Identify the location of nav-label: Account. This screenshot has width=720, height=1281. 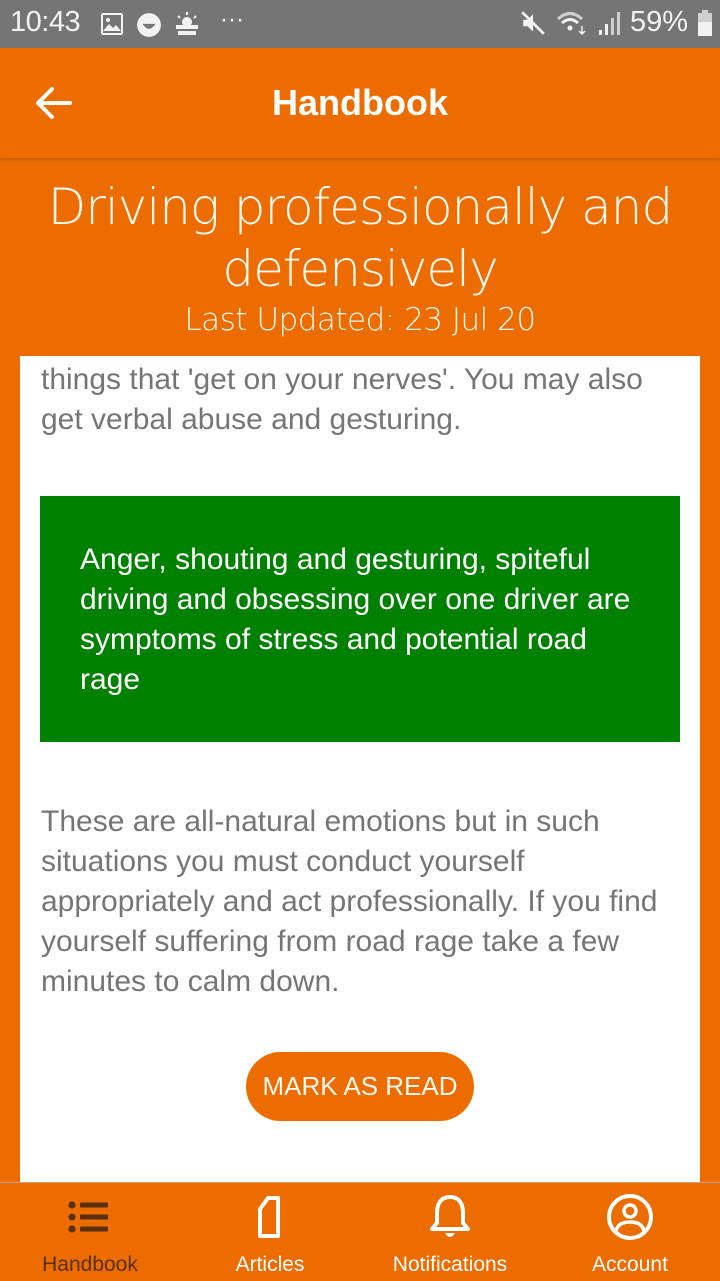
(630, 1264).